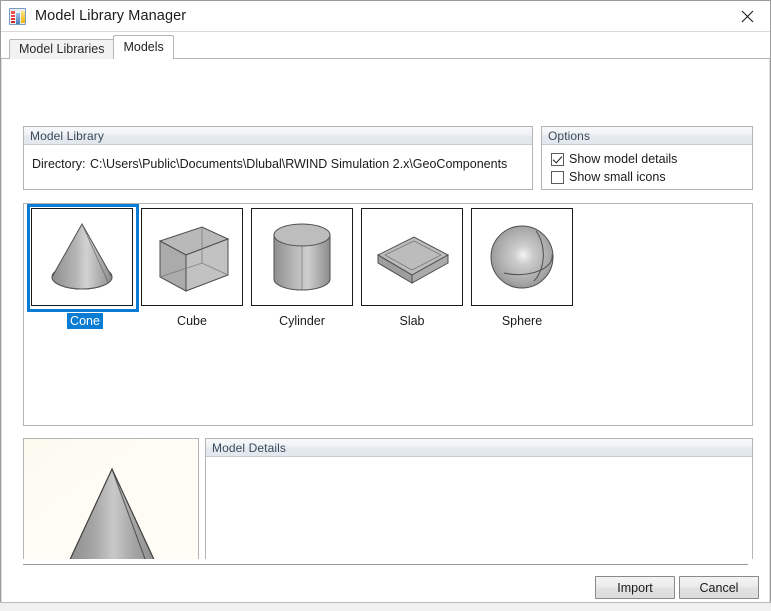  I want to click on show-model-details-checkbox-row: Show model details, so click(614, 159).